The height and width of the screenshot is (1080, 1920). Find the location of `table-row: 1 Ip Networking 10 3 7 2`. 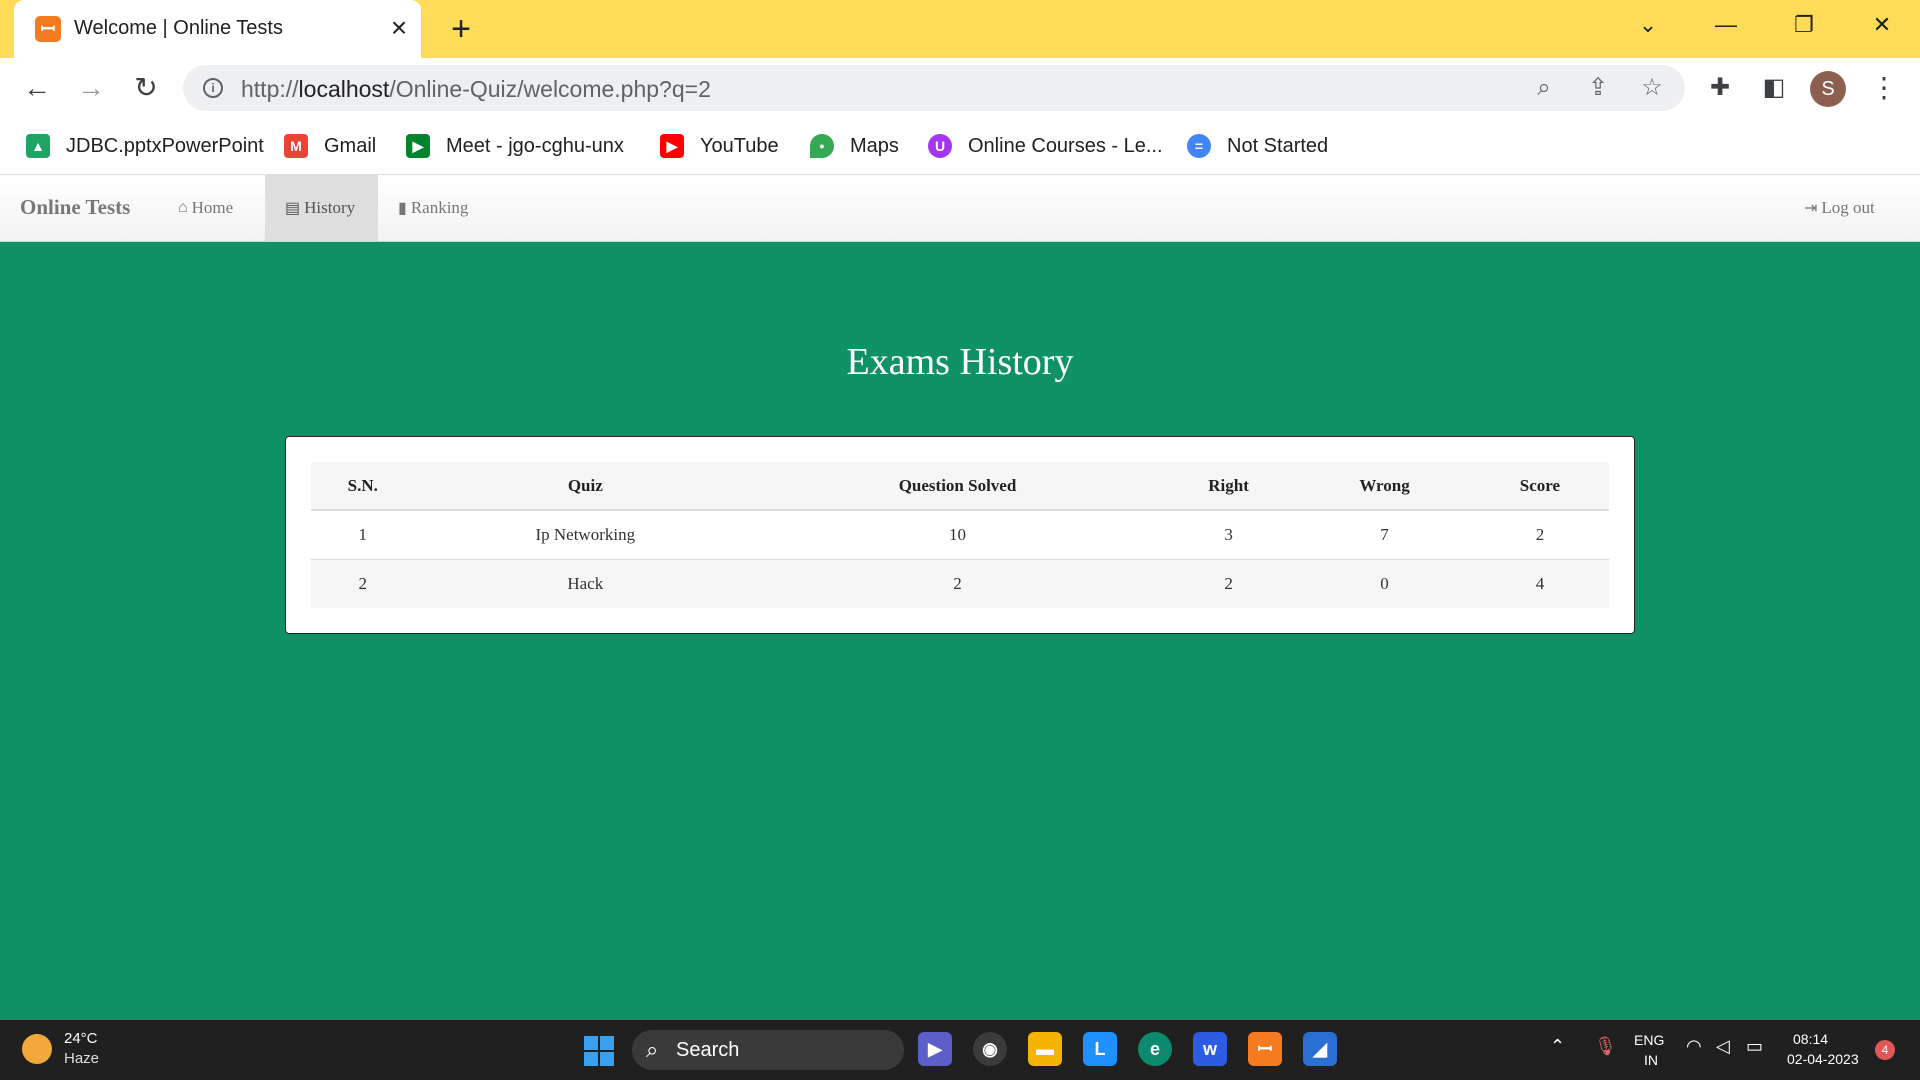

table-row: 1 Ip Networking 10 3 7 2 is located at coordinates (960, 535).